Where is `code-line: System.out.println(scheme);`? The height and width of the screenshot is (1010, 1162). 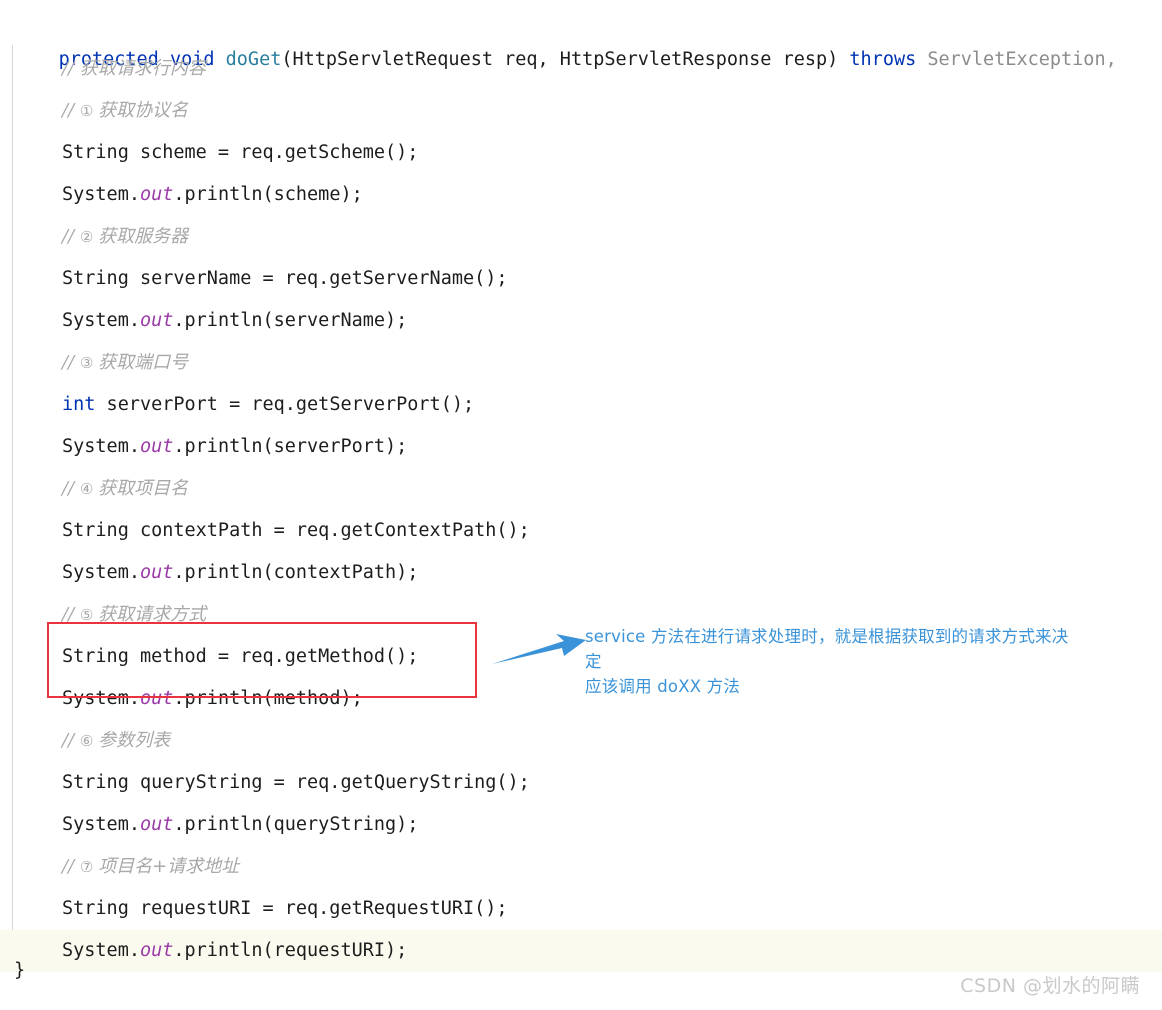 code-line: System.out.println(scheme); is located at coordinates (581, 195).